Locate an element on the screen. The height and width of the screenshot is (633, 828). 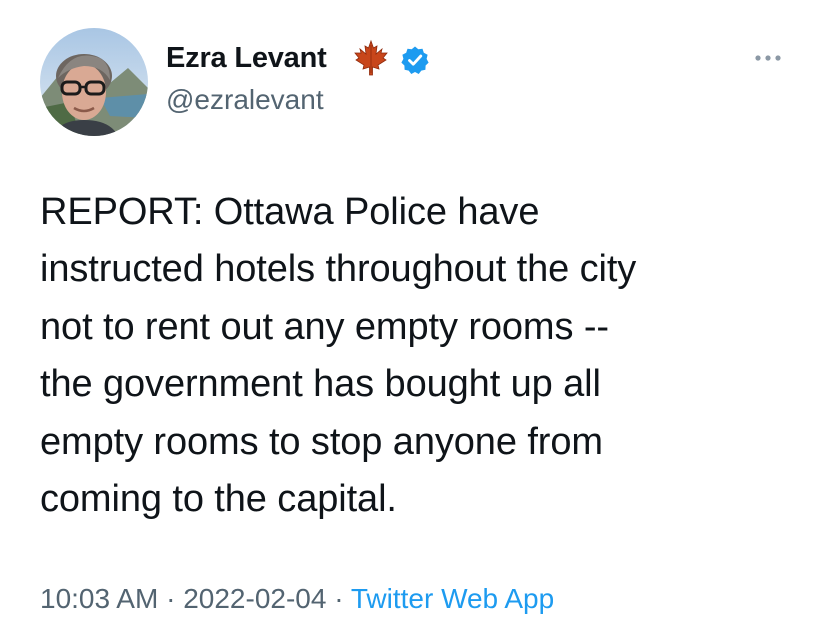
tweet-time: 10:03 AM is located at coordinates (99, 598).